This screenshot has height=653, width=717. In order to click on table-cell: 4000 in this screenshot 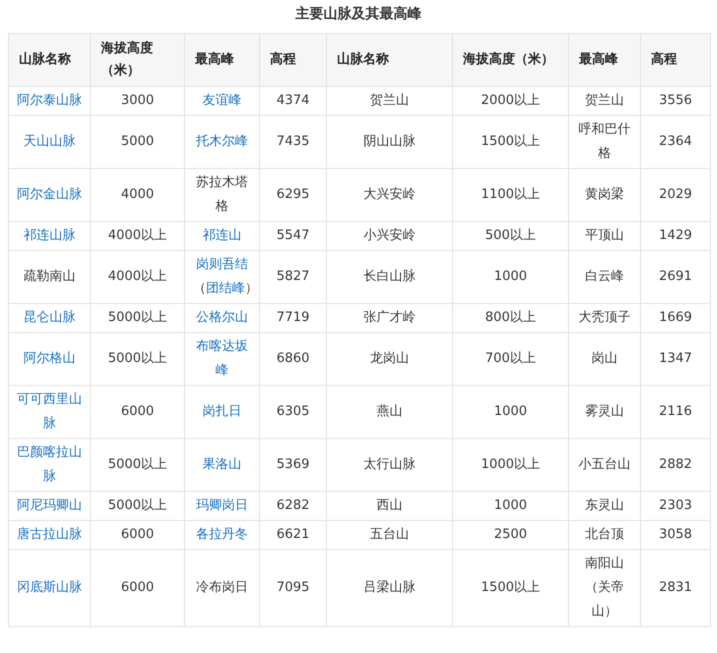, I will do `click(137, 195)`.